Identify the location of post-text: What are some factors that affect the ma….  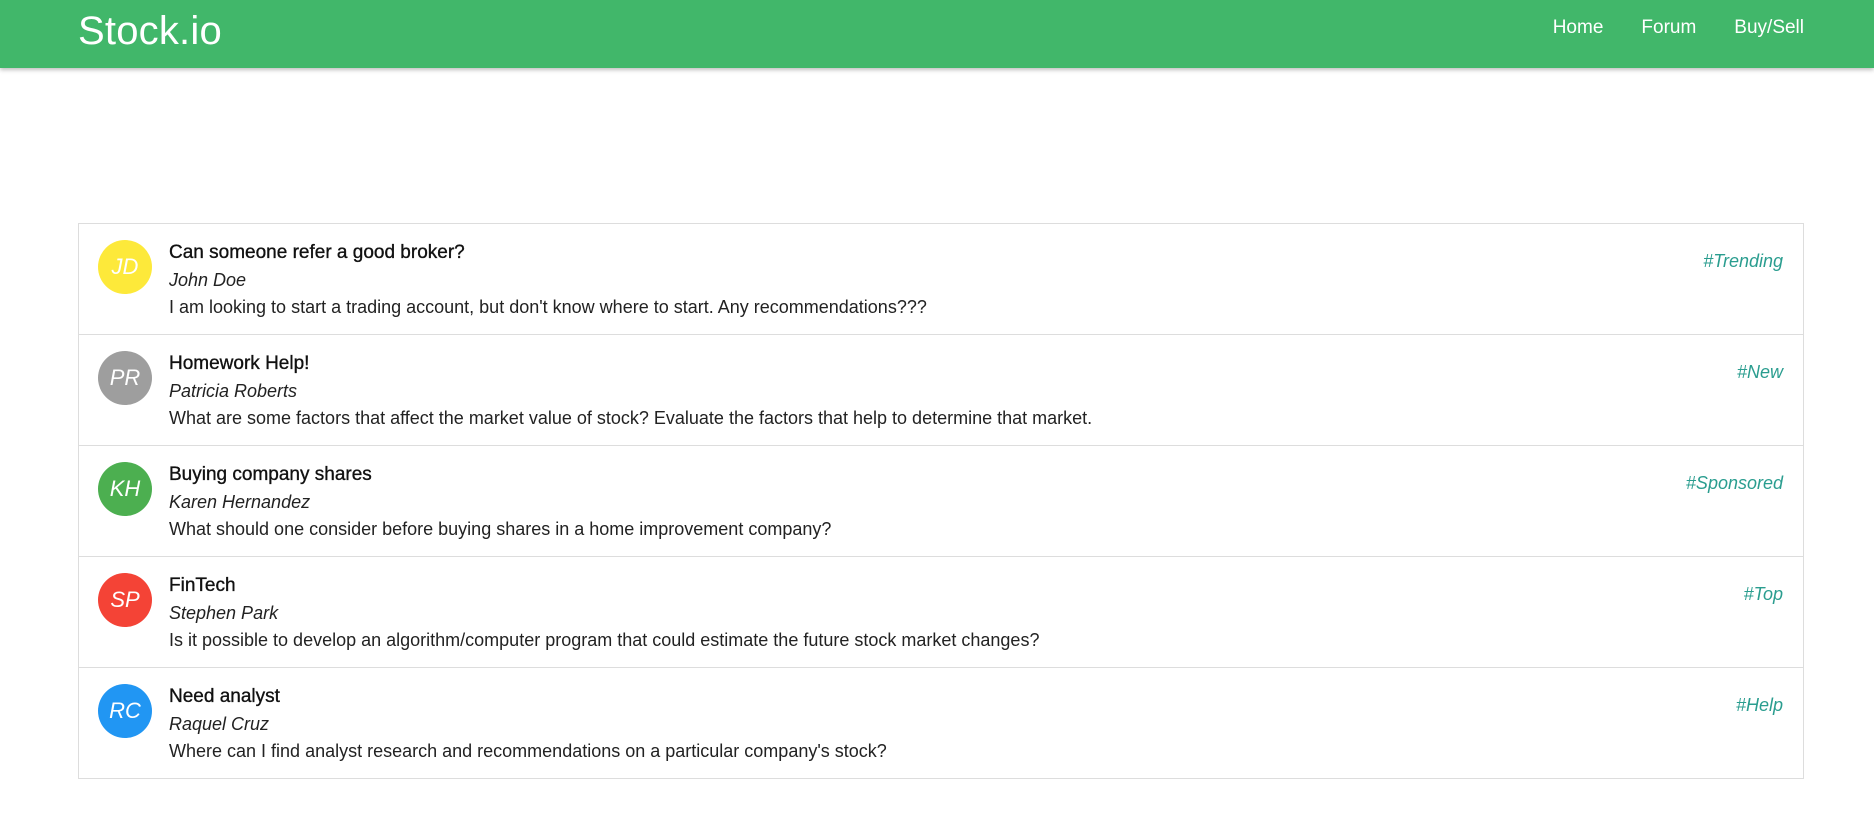
(631, 418).